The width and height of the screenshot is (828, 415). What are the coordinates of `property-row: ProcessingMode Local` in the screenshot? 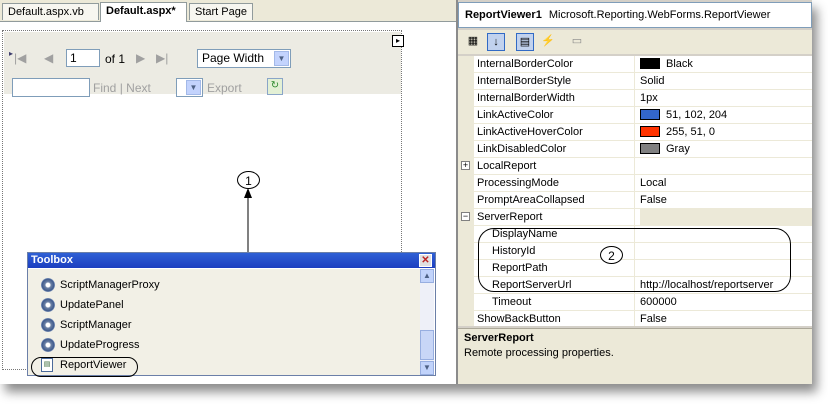 It's located at (635, 183).